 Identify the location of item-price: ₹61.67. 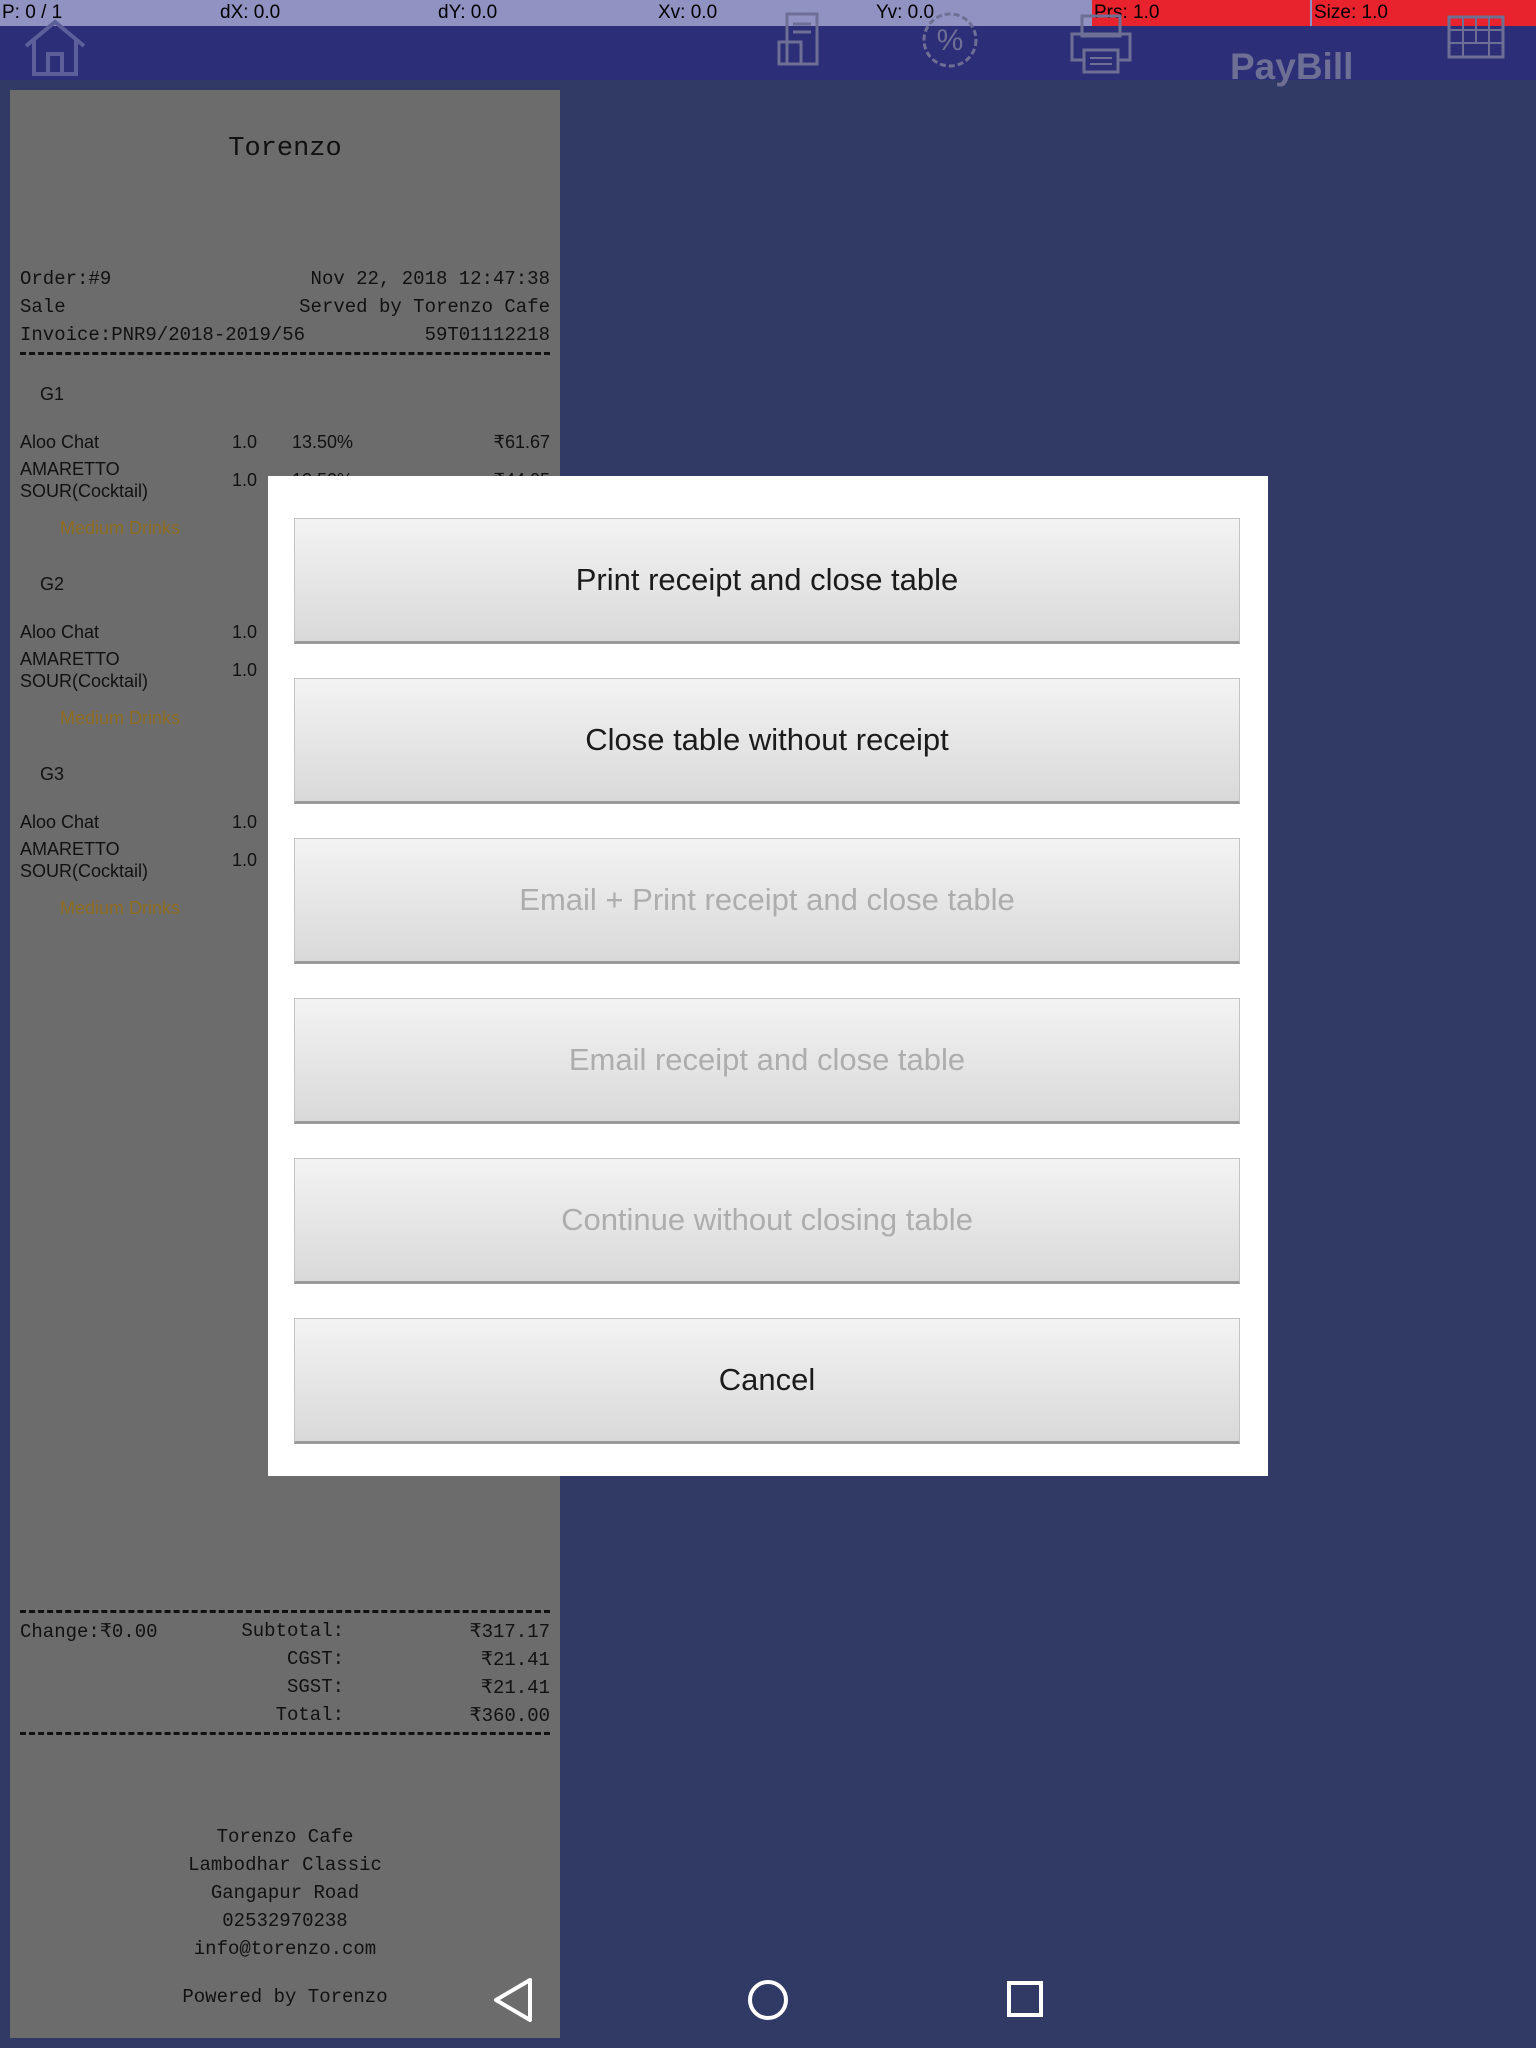
(522, 442).